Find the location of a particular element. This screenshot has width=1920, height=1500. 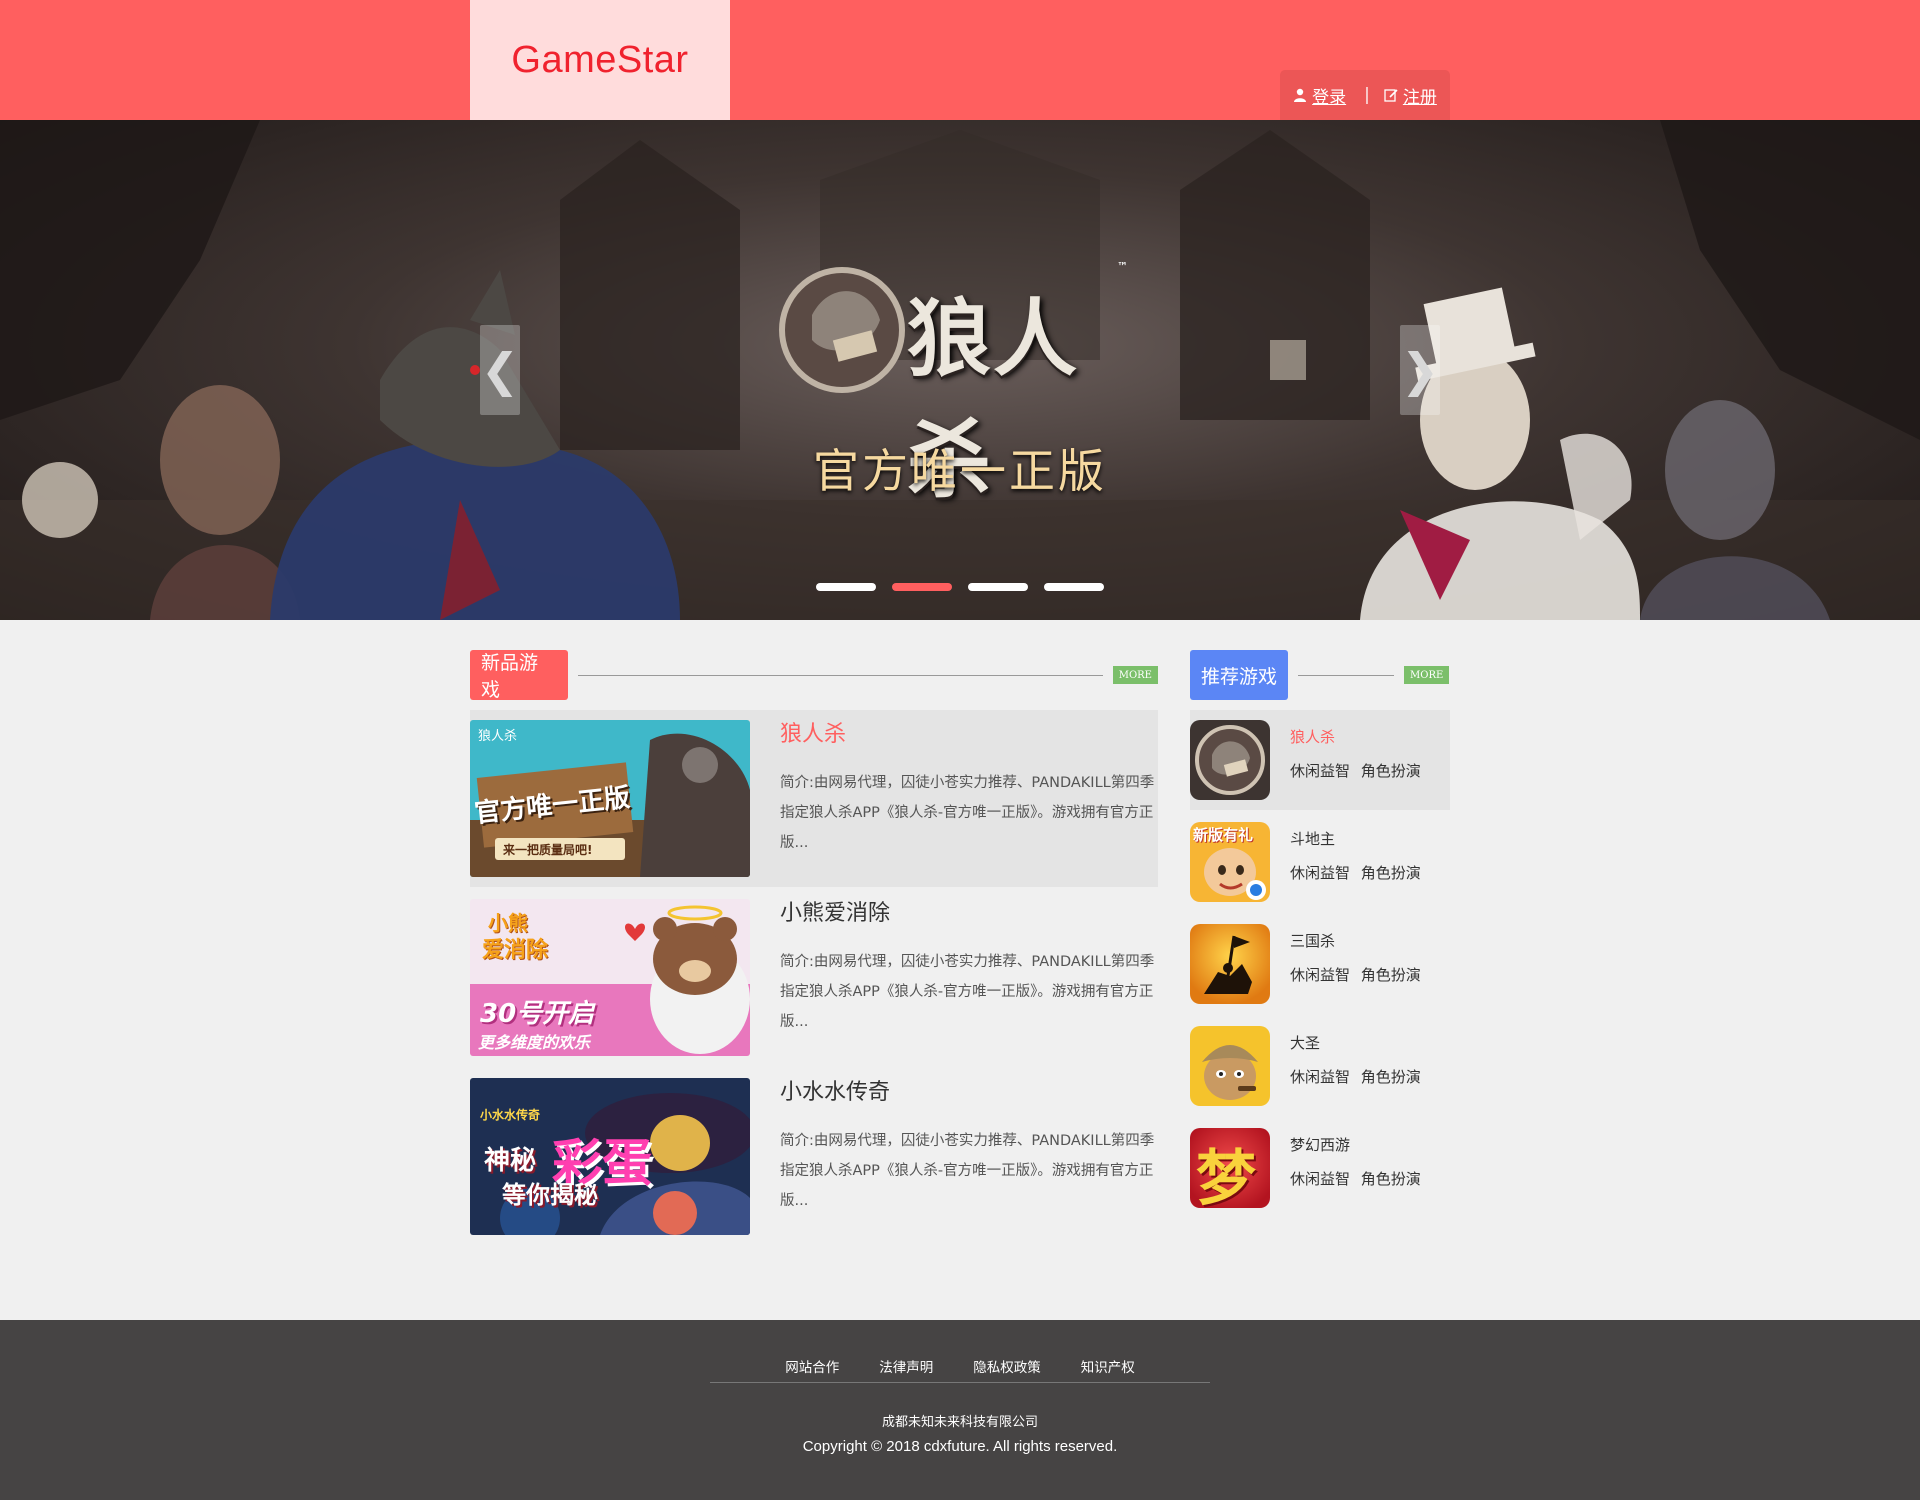

user-icon is located at coordinates (1300, 95).